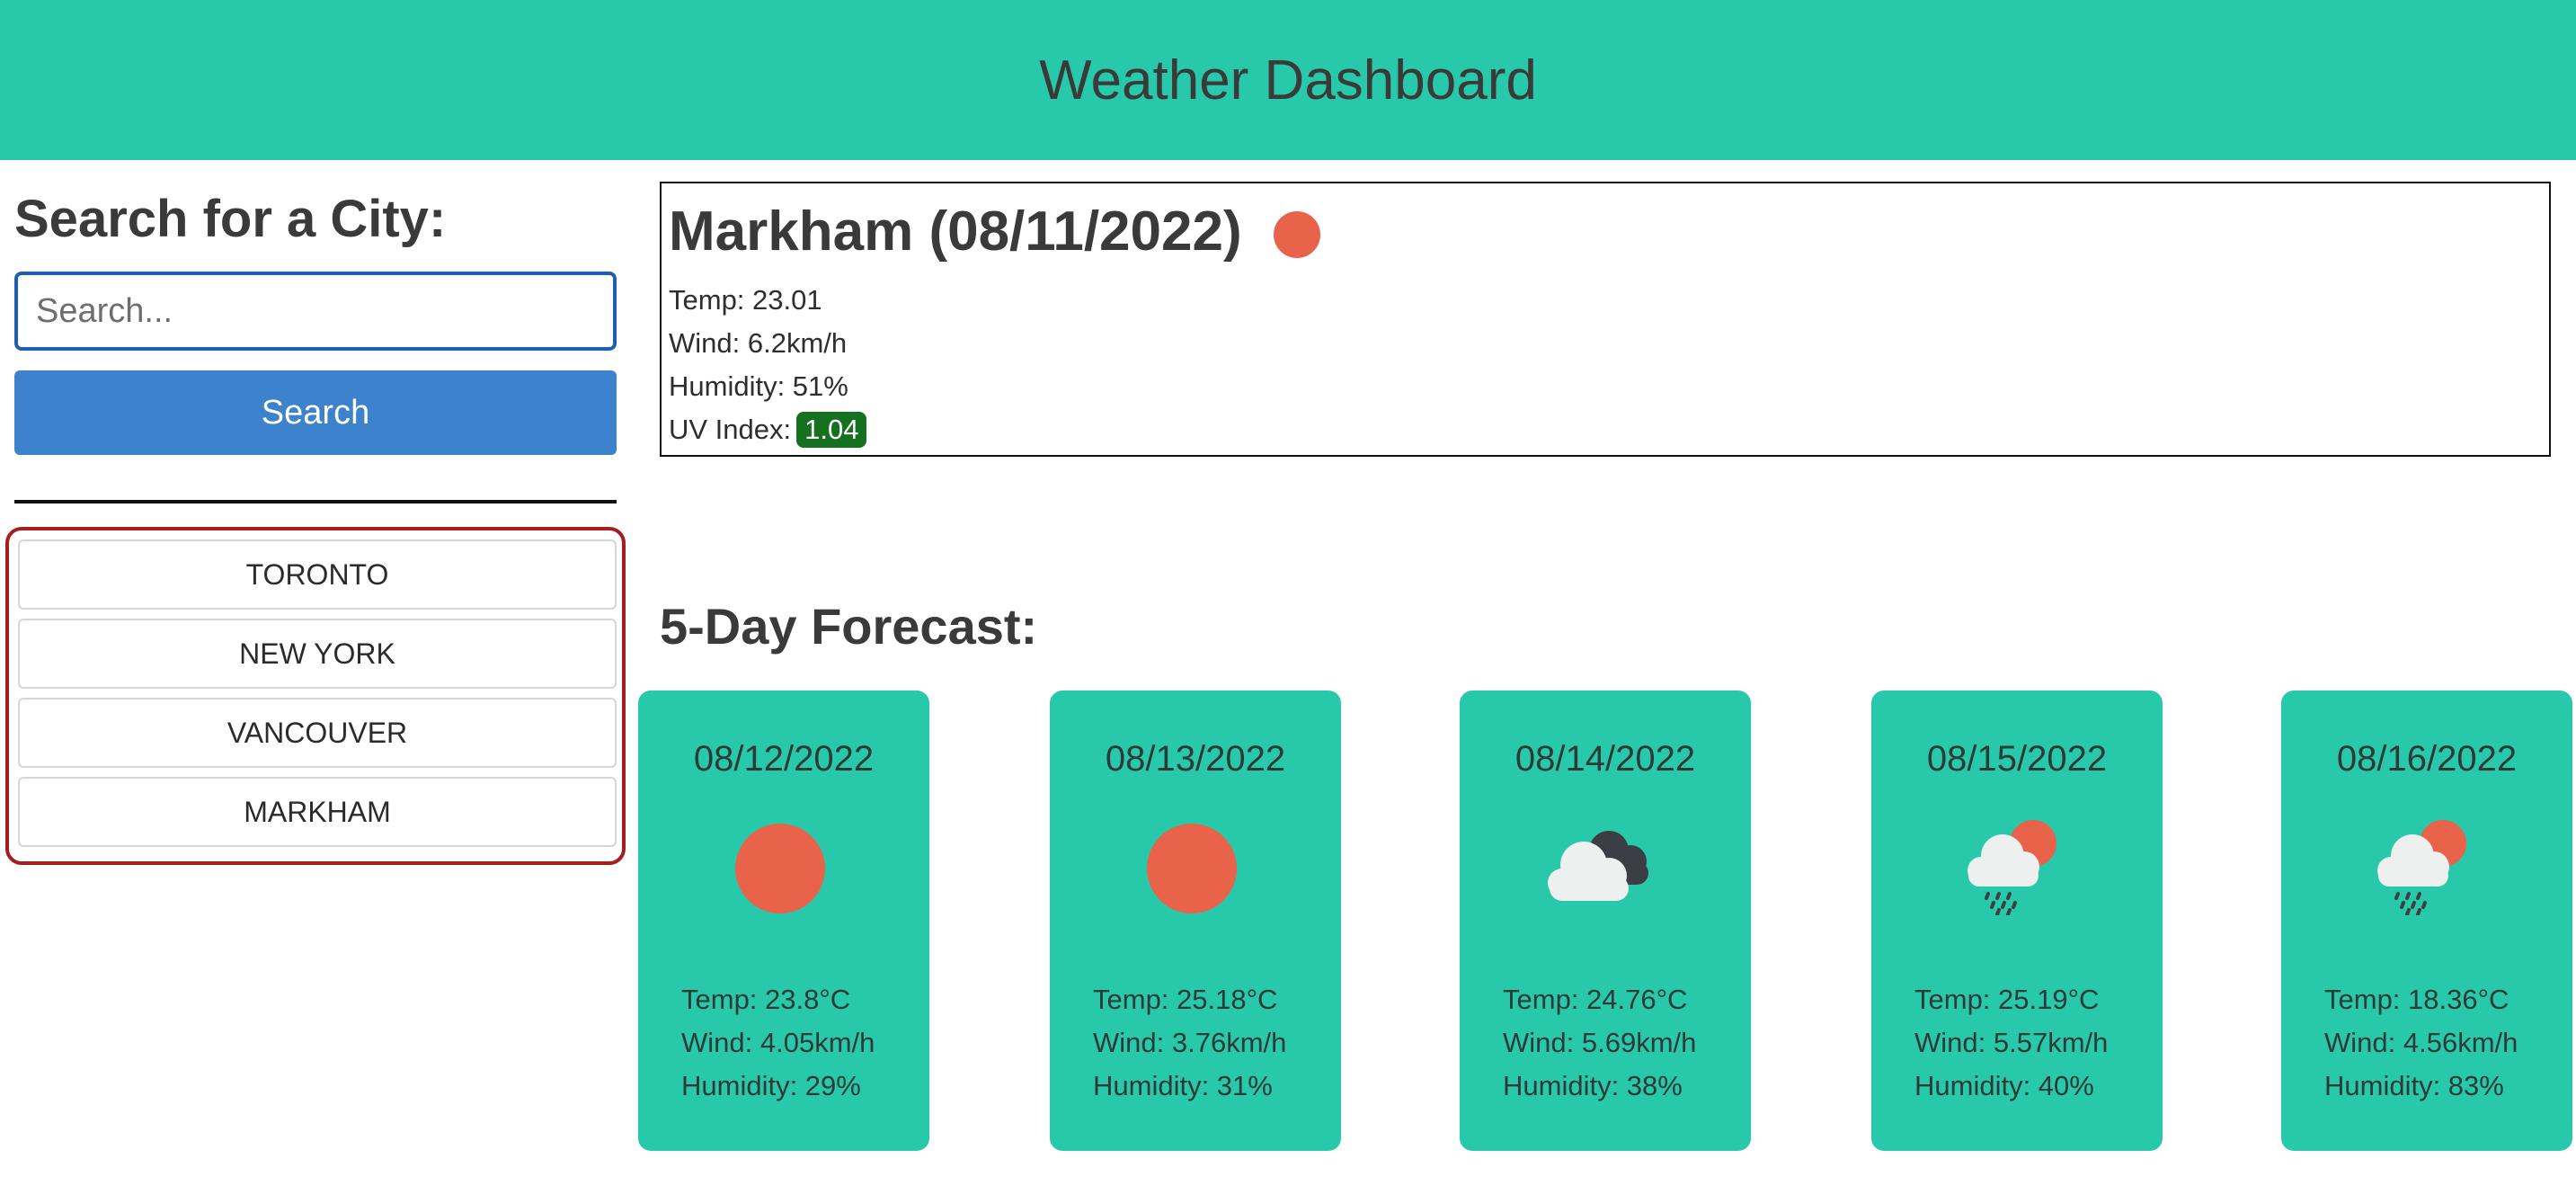 The image size is (2576, 1203). I want to click on forecast-temp: Temp: 25.18°C, so click(1185, 1000).